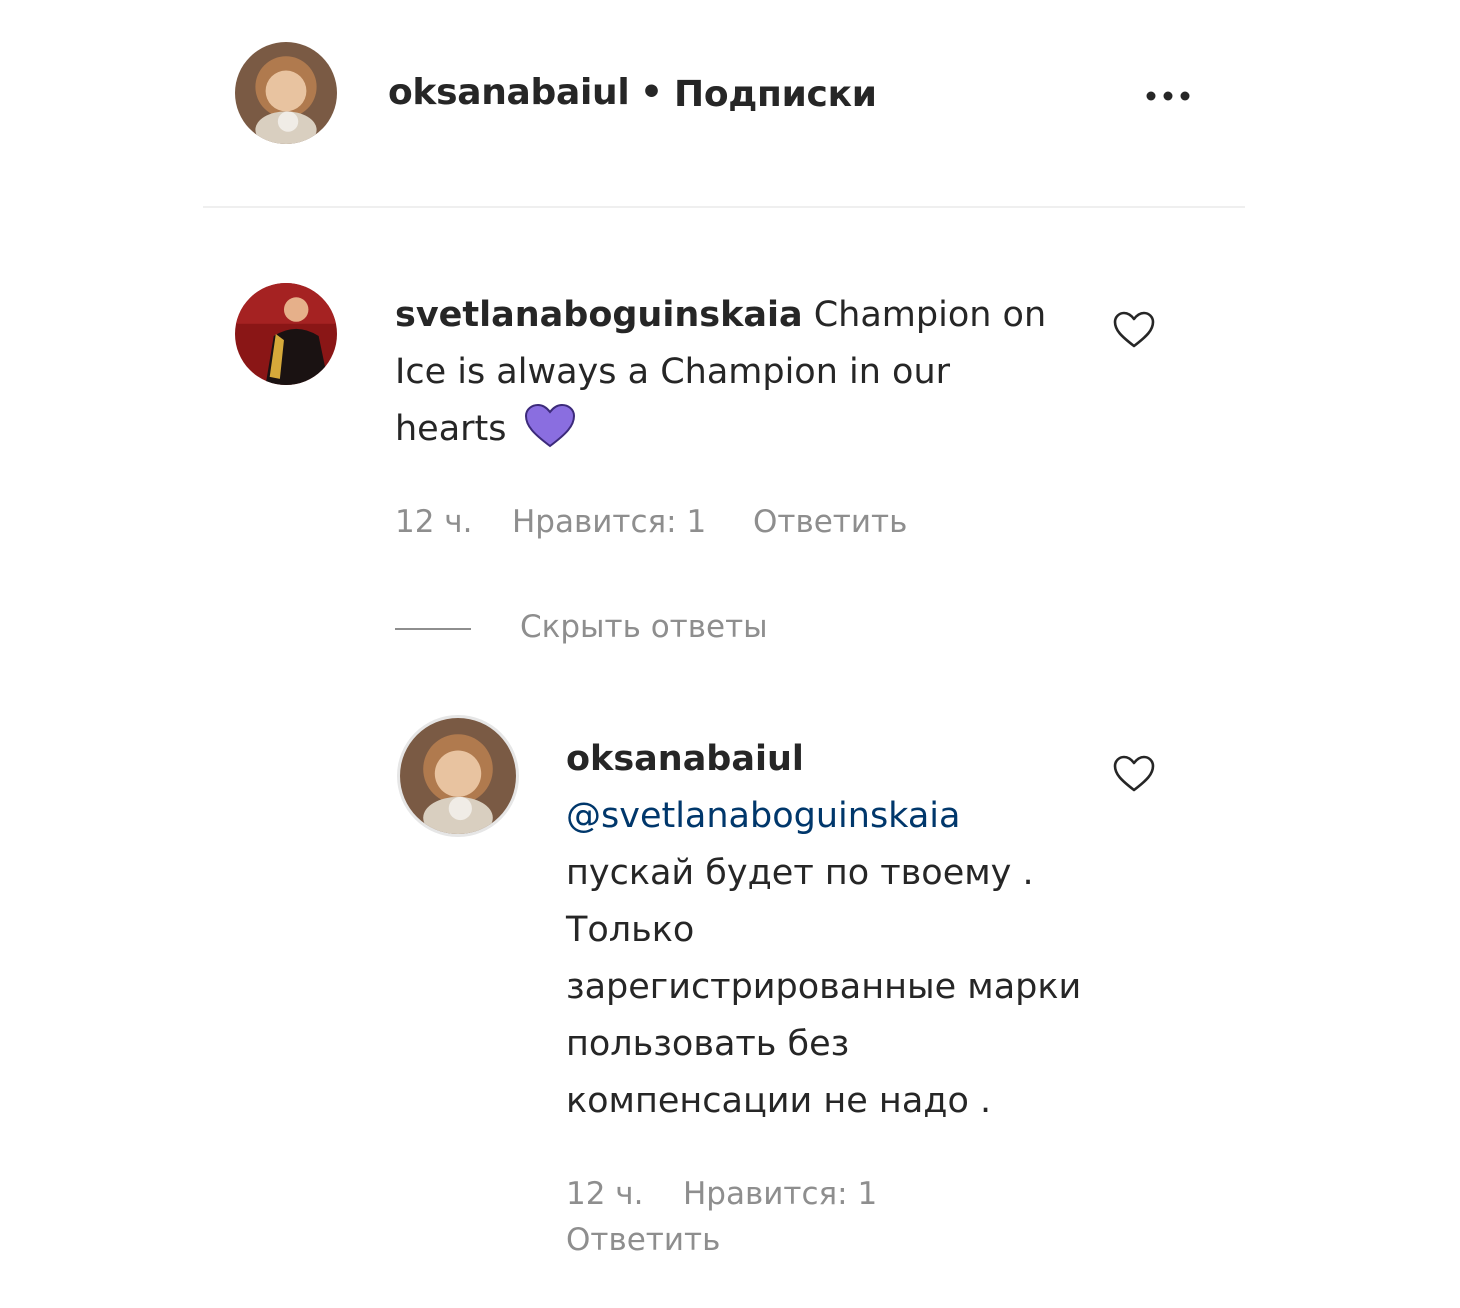 This screenshot has height=1308, width=1460. Describe the element at coordinates (1134, 774) in the screenshot. I see `reply-like-heart-icon` at that location.